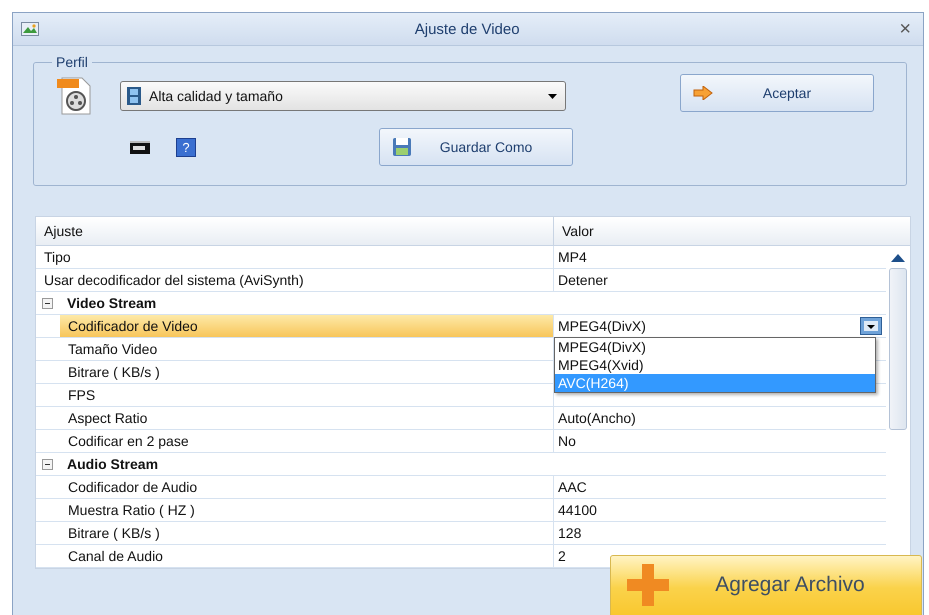 The width and height of the screenshot is (929, 615). What do you see at coordinates (306, 326) in the screenshot?
I see `property-name: Codificador de Video` at bounding box center [306, 326].